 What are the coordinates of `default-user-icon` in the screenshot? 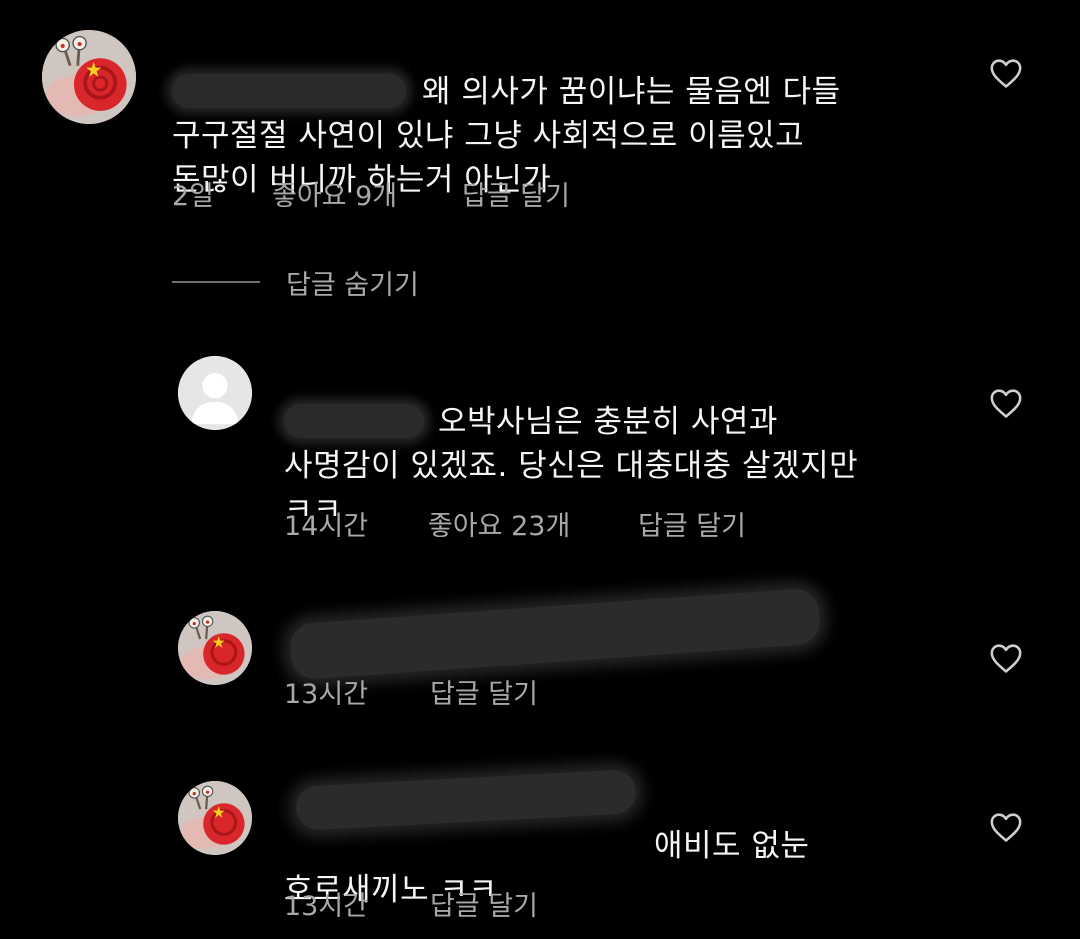 It's located at (215, 393).